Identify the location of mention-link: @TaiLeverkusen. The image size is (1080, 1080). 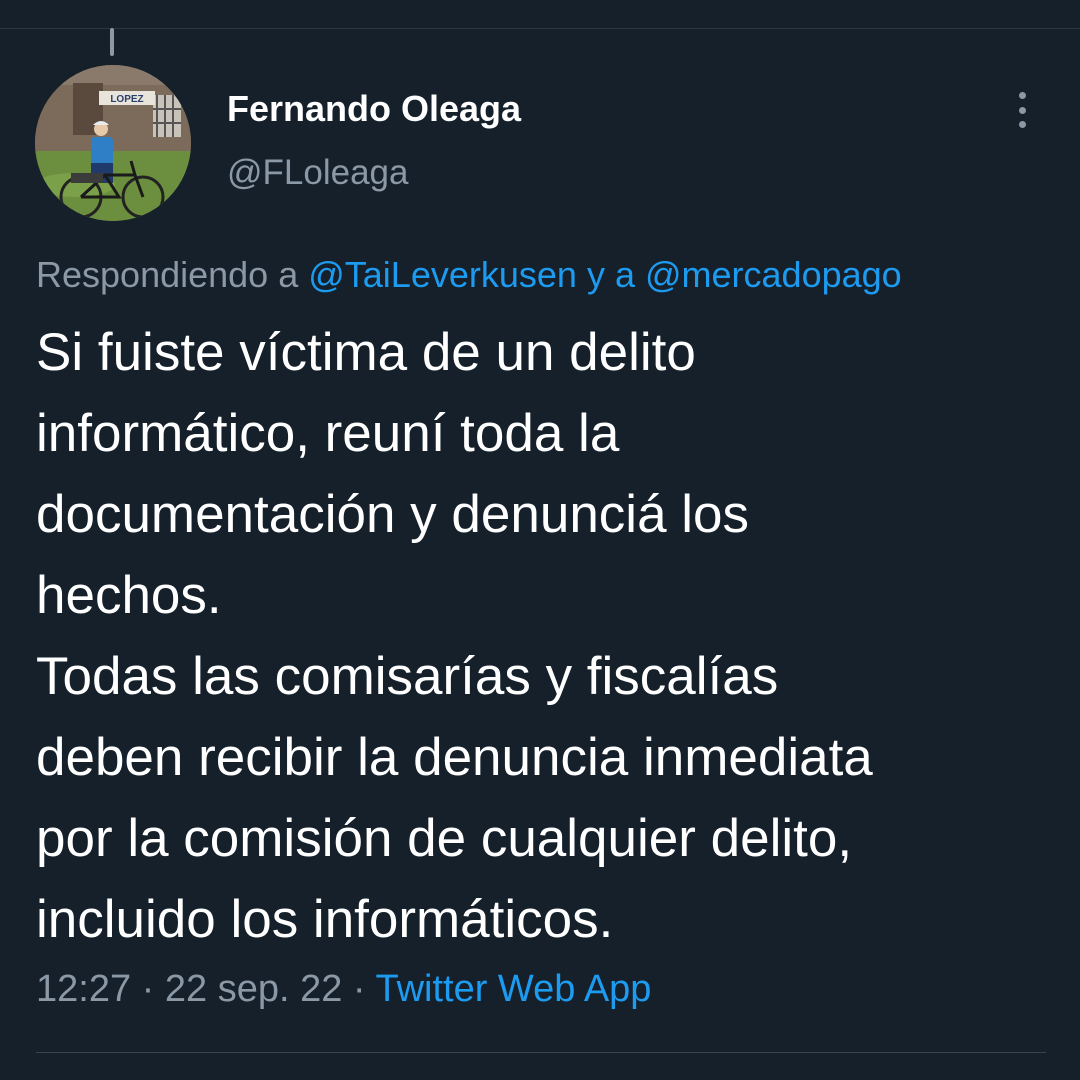
(442, 274).